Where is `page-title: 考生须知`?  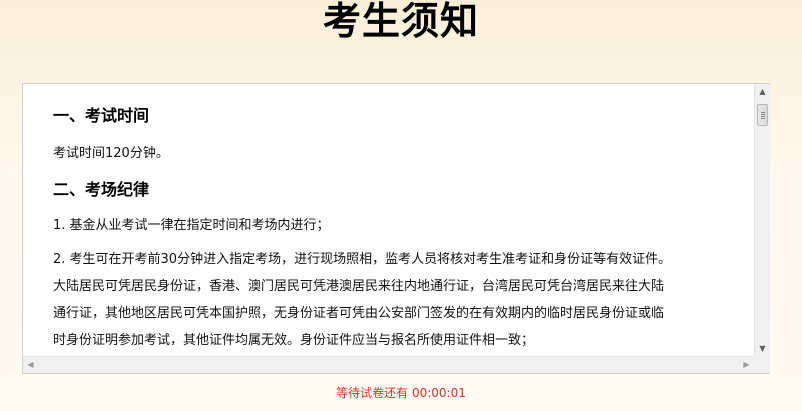 page-title: 考生须知 is located at coordinates (400, 21).